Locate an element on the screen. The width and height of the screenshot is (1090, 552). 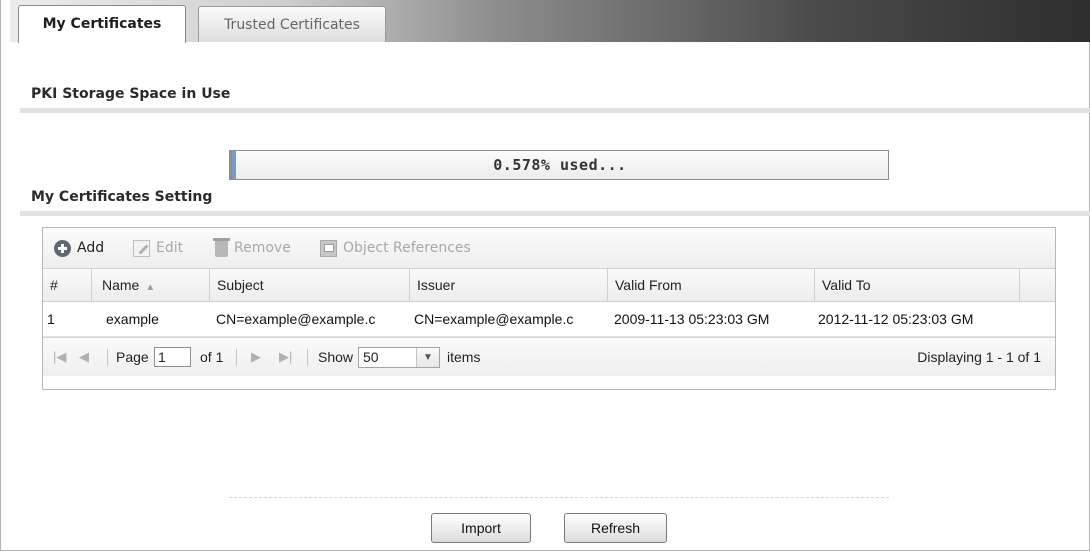
storage-section-title: PKI Storage Space in Use is located at coordinates (131, 94).